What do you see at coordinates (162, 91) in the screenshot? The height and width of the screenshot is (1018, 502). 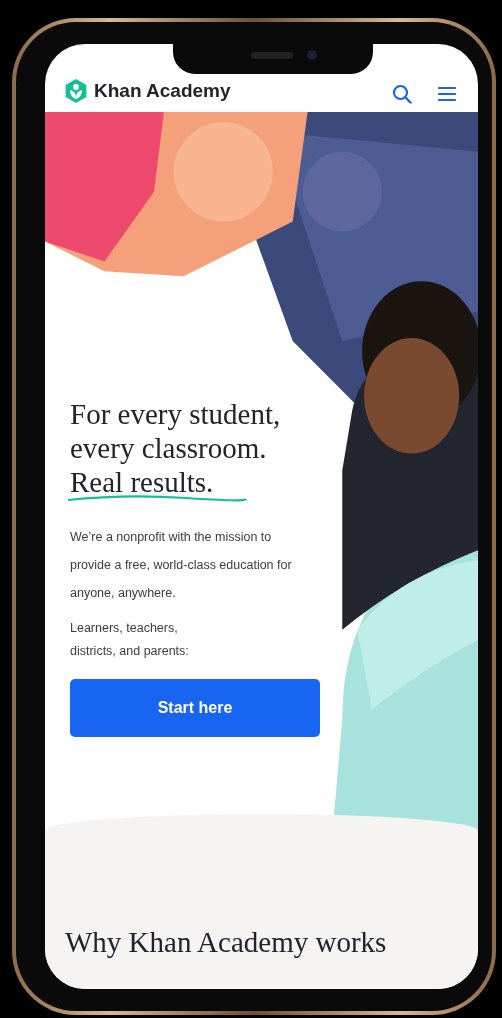 I see `logo-text: Khan Academy` at bounding box center [162, 91].